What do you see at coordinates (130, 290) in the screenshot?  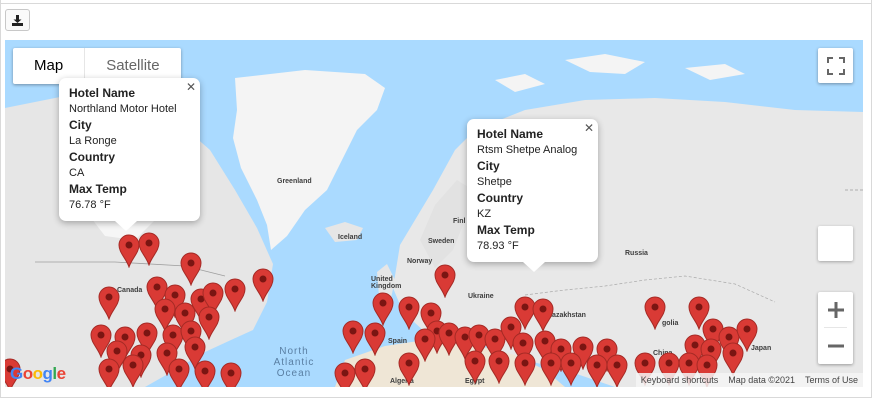 I see `label-canada: Canada` at bounding box center [130, 290].